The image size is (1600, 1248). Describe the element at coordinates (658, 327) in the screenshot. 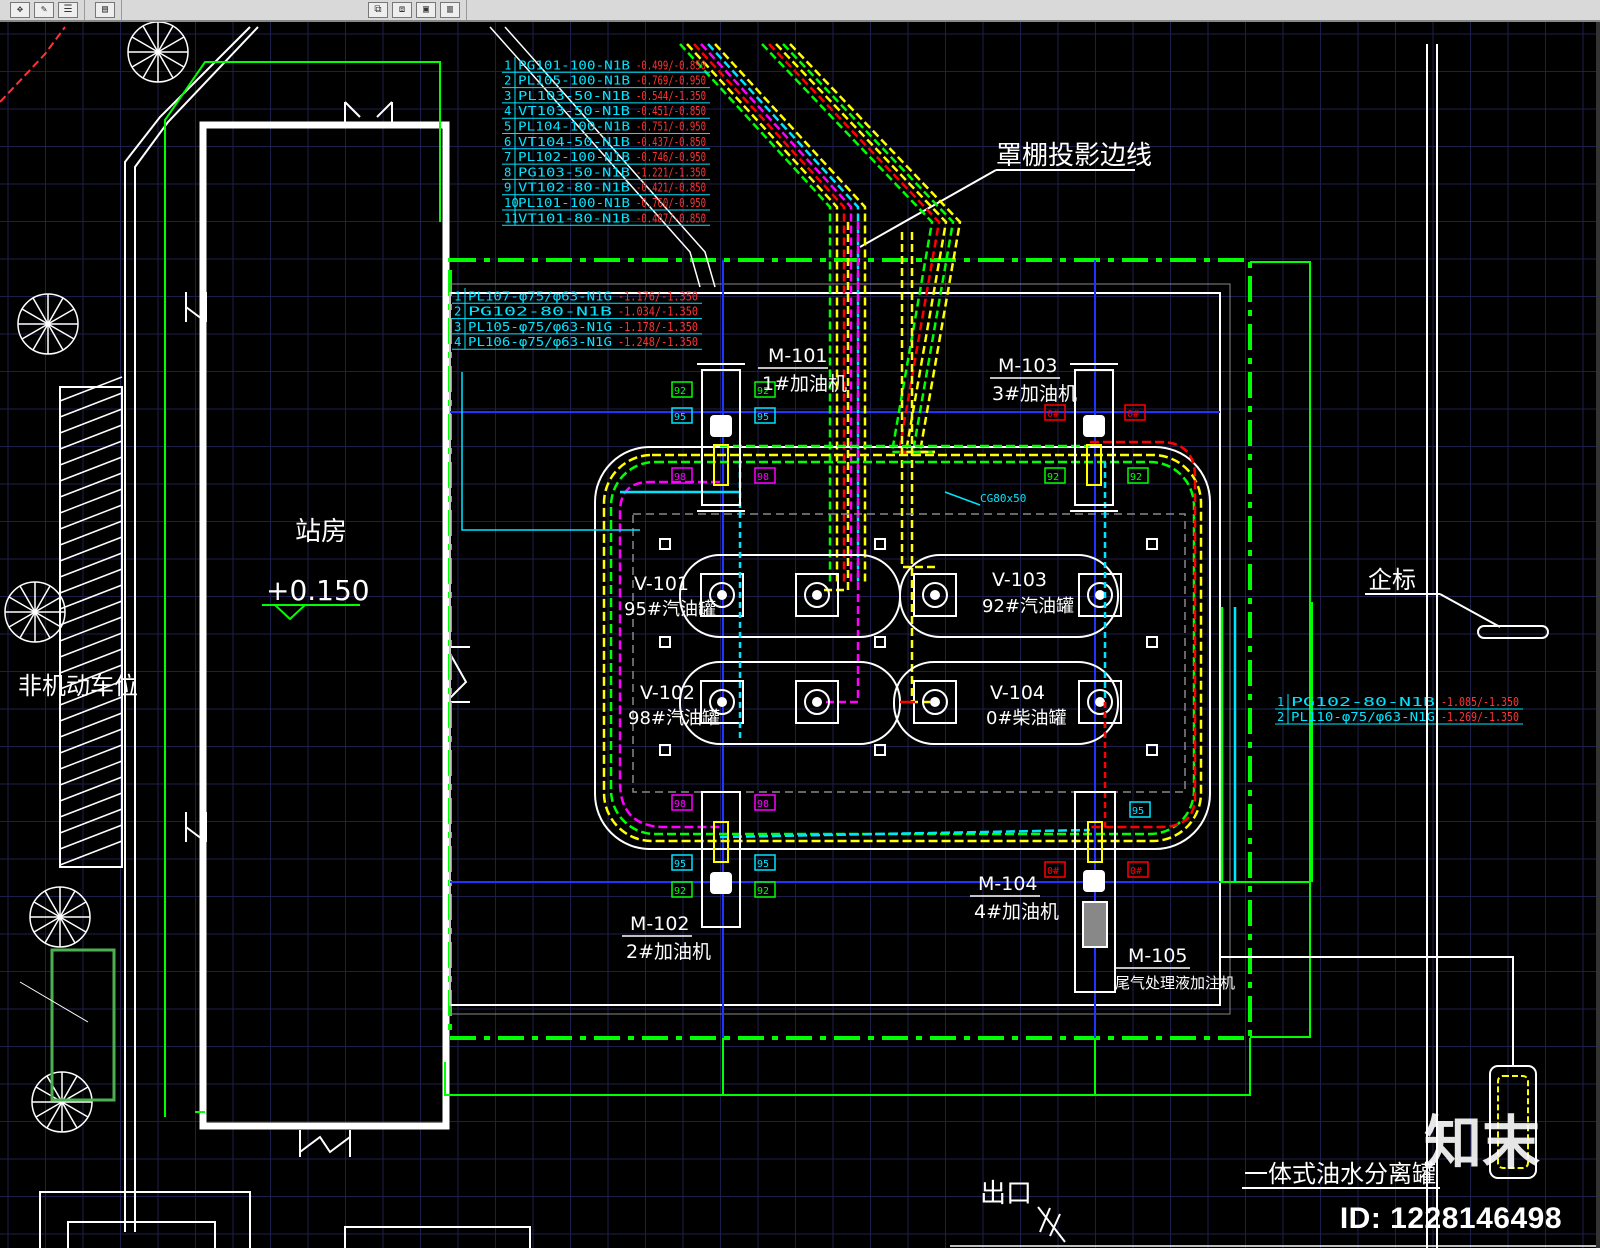

I see `table-row-elevation: -1.178/-1.350` at that location.